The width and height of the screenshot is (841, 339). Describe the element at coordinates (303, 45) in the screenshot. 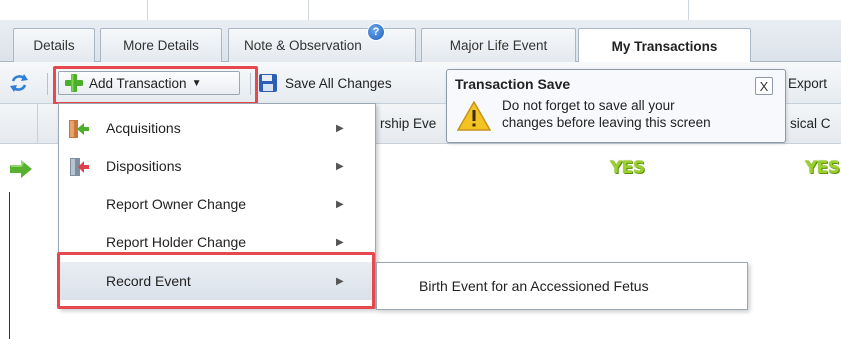

I see `tab-label: Note & Observation` at that location.